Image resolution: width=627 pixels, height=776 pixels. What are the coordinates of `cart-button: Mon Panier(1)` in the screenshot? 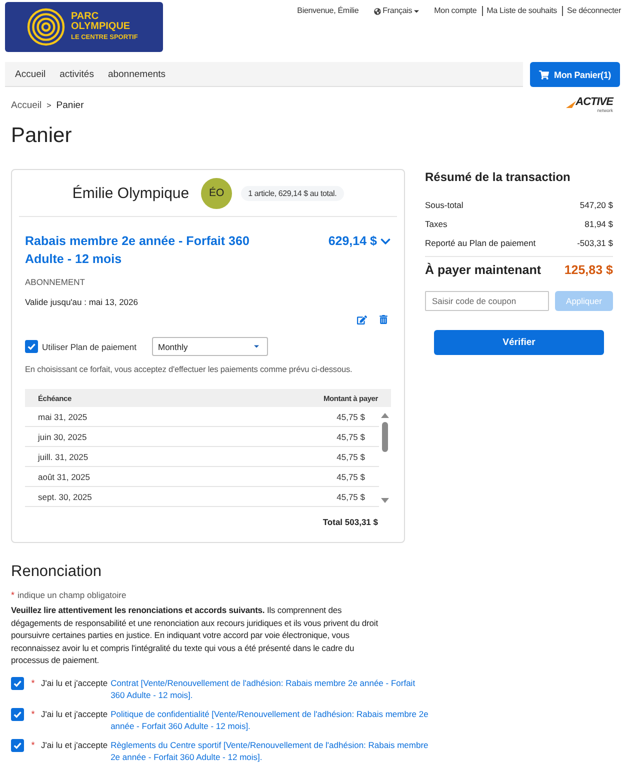 It's located at (575, 74).